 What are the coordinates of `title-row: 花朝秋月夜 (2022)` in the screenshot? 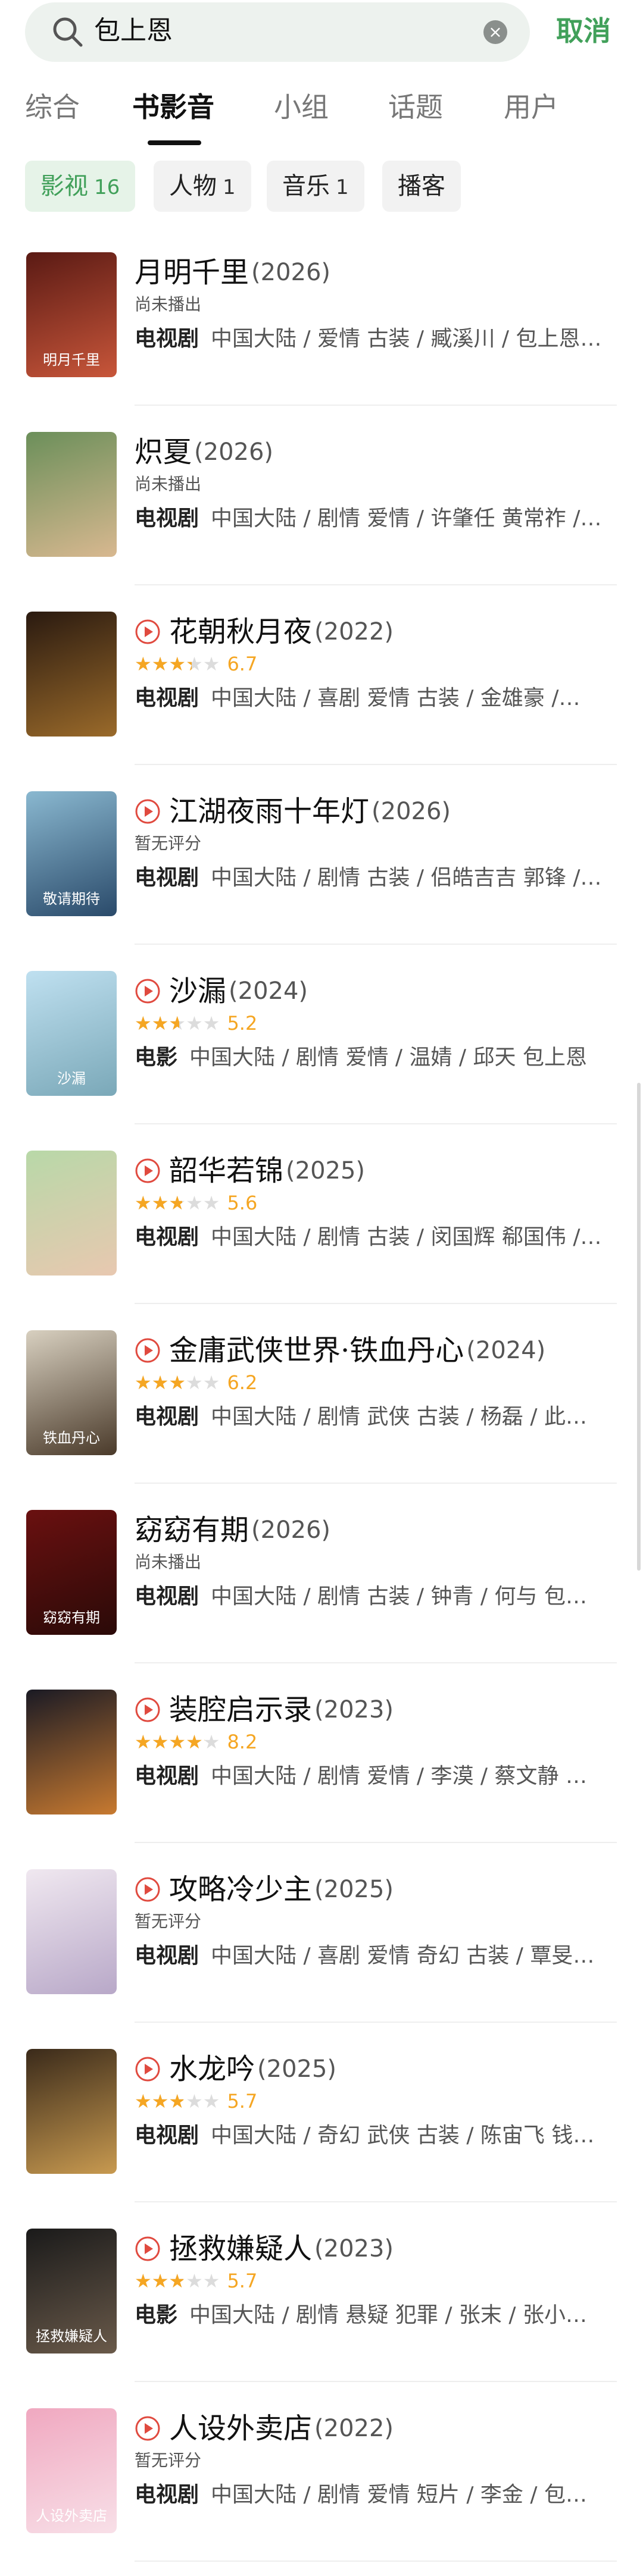 It's located at (264, 632).